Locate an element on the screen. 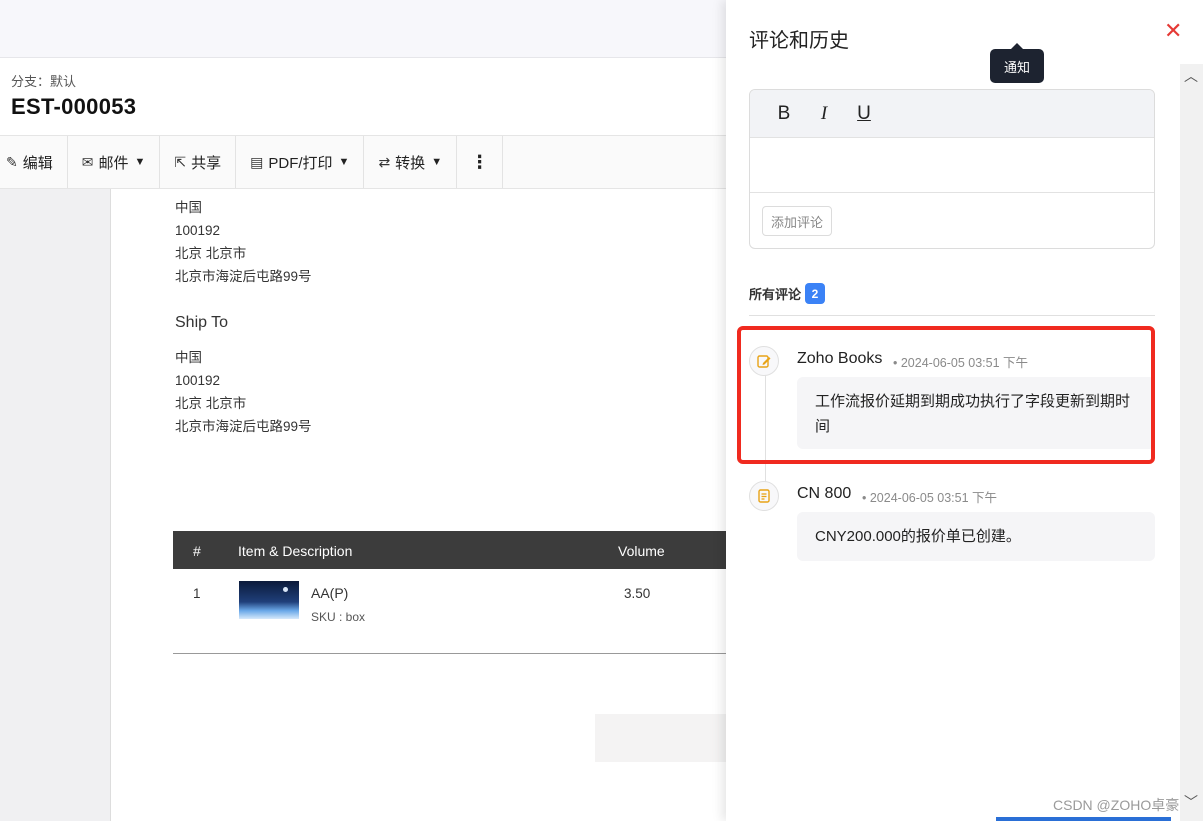 Image resolution: width=1203 pixels, height=821 pixels. row-number: 1 is located at coordinates (197, 593).